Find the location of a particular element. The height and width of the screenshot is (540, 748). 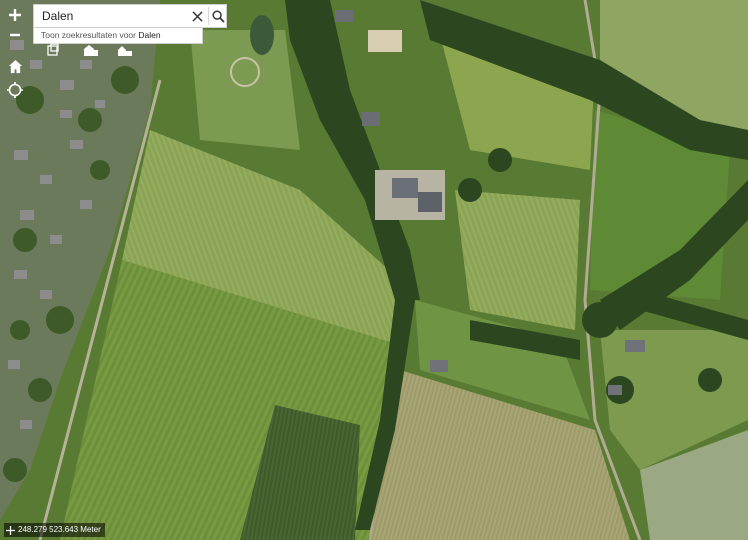

search-box is located at coordinates (130, 16).